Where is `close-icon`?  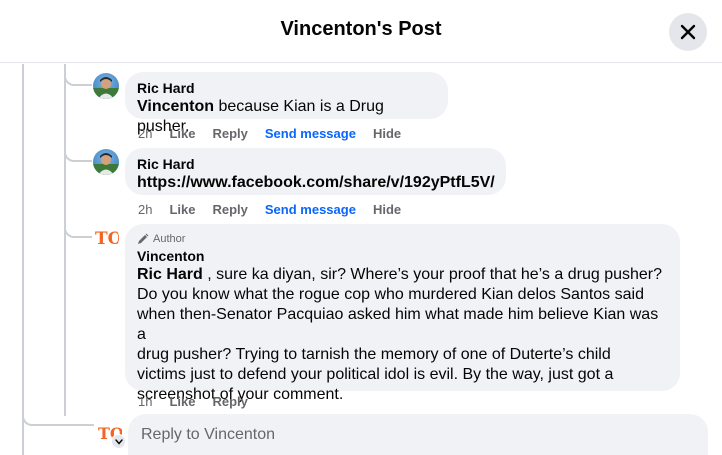
close-icon is located at coordinates (688, 32).